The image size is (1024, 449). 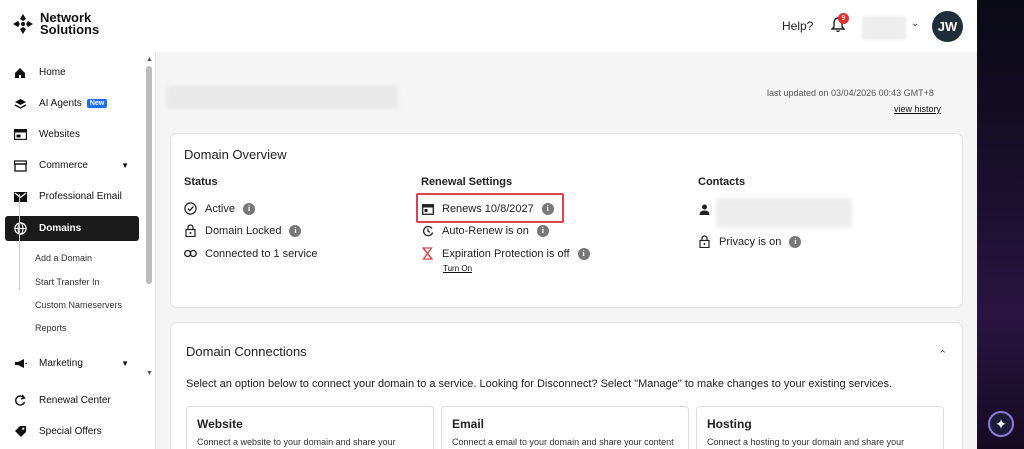 What do you see at coordinates (20, 401) in the screenshot?
I see `refresh-icon` at bounding box center [20, 401].